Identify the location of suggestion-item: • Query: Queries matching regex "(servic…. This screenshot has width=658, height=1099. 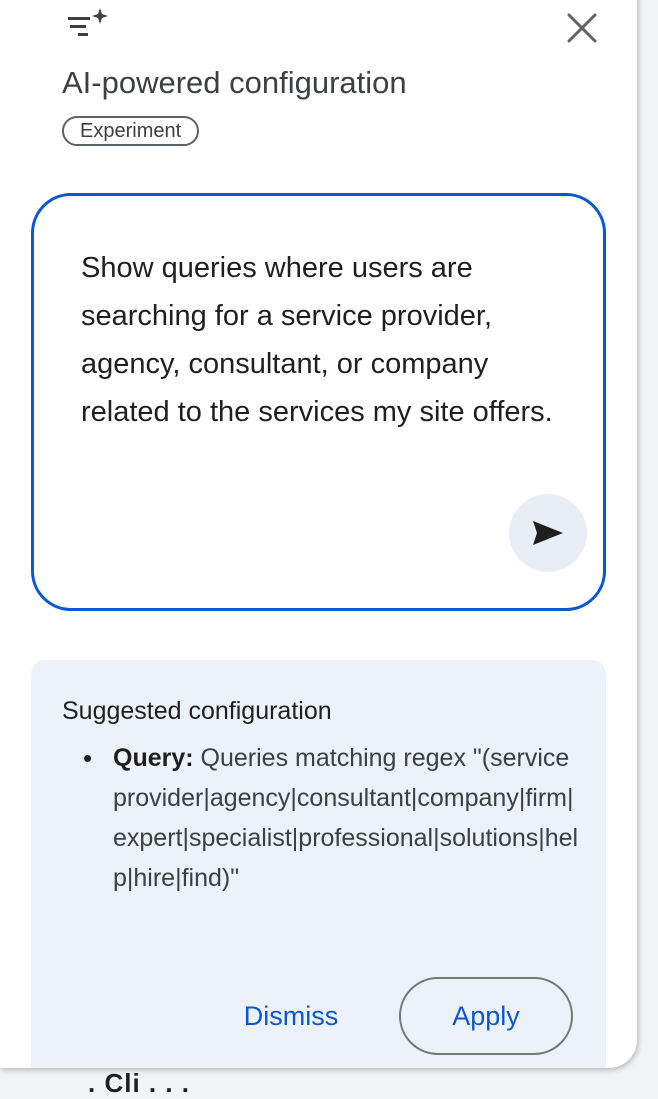
(333, 818).